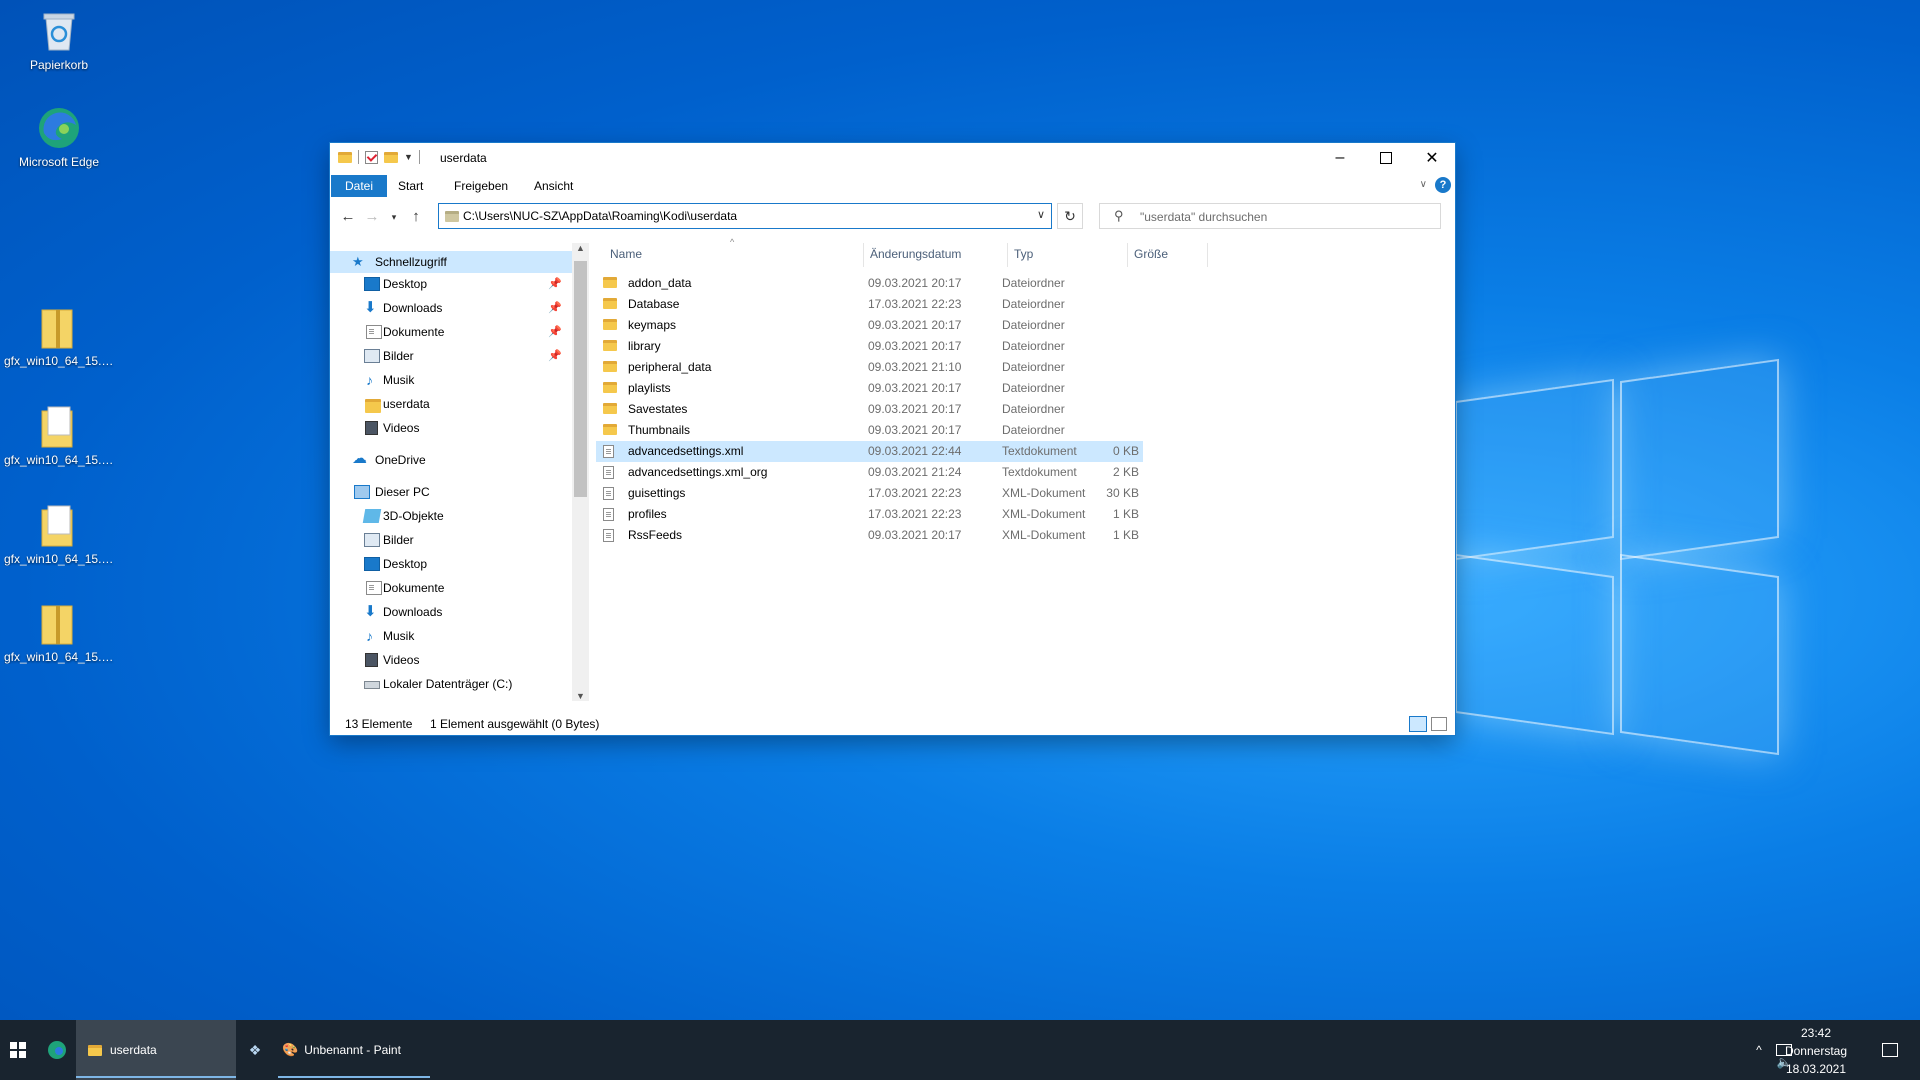 This screenshot has height=1080, width=1920. I want to click on back-button: ←, so click(348, 217).